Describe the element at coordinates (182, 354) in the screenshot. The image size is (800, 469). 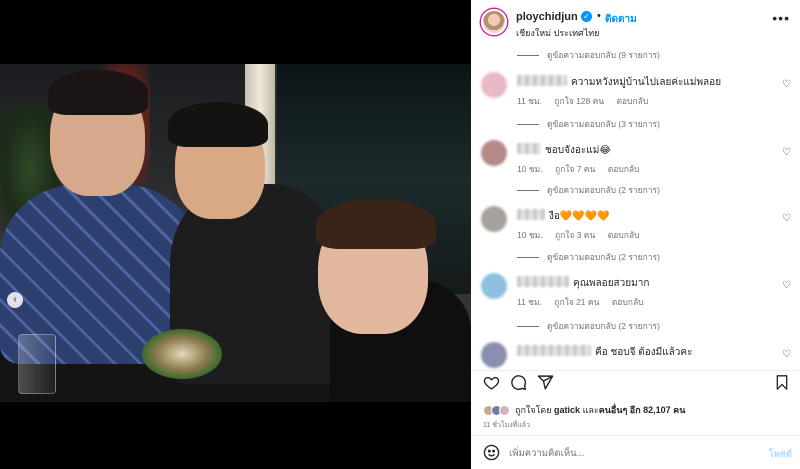
I see `food-plate` at that location.